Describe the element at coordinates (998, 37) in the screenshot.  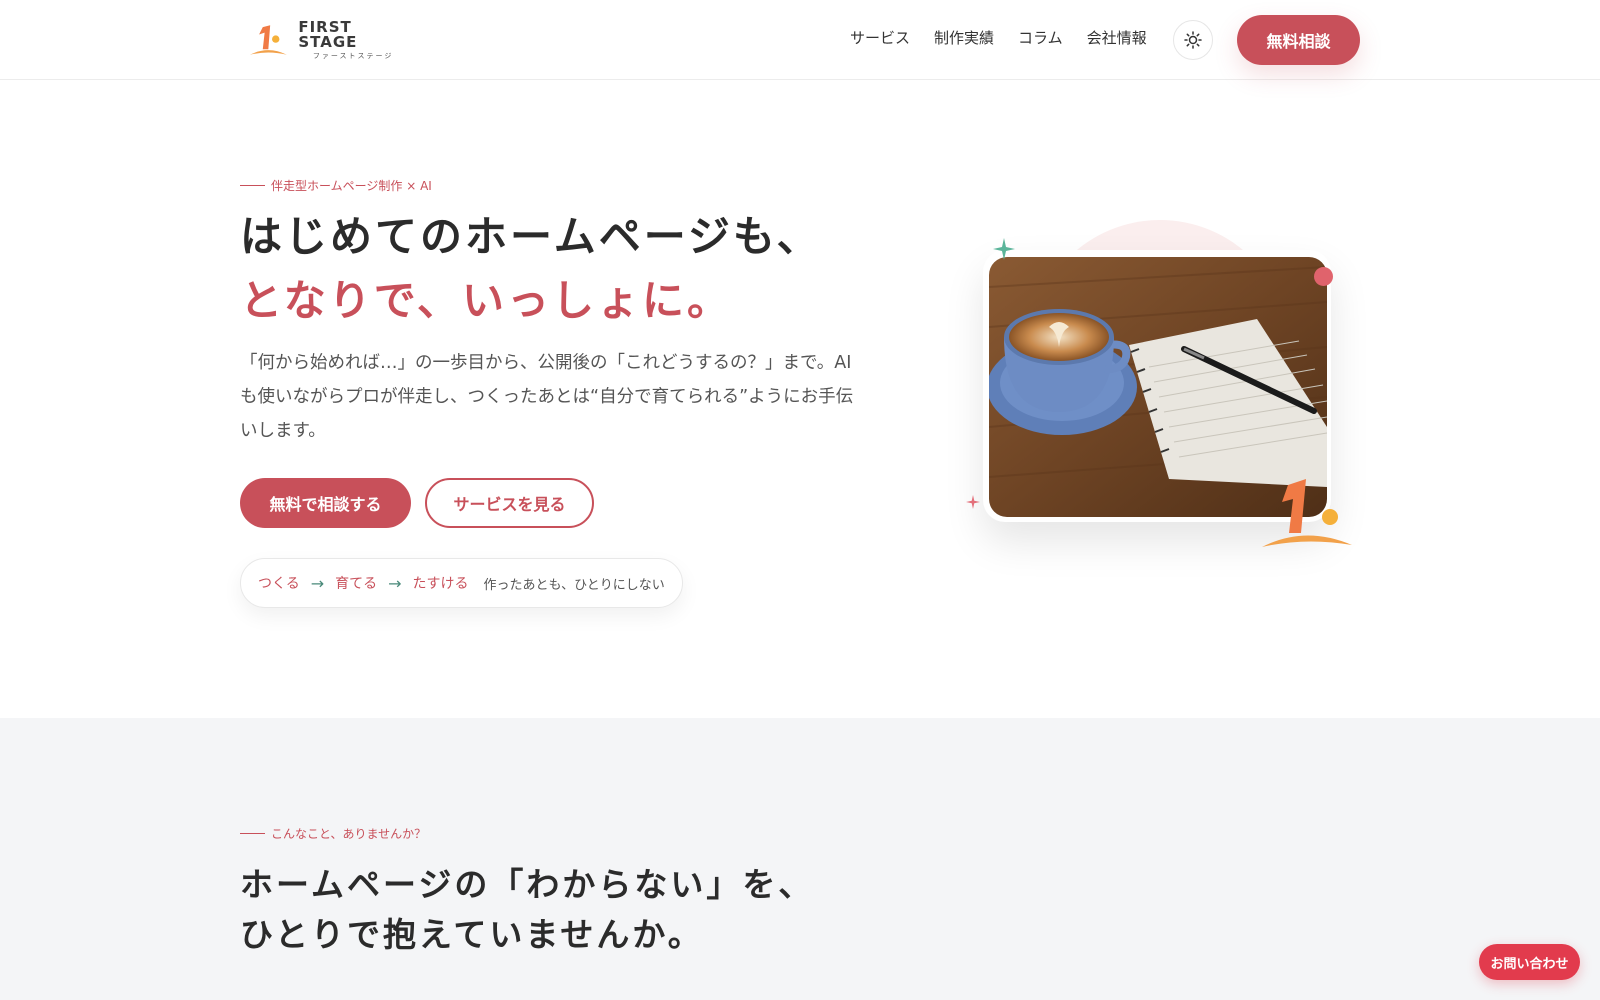
I see `main-nav: サービス 制作実績 コラム 会社情報` at that location.